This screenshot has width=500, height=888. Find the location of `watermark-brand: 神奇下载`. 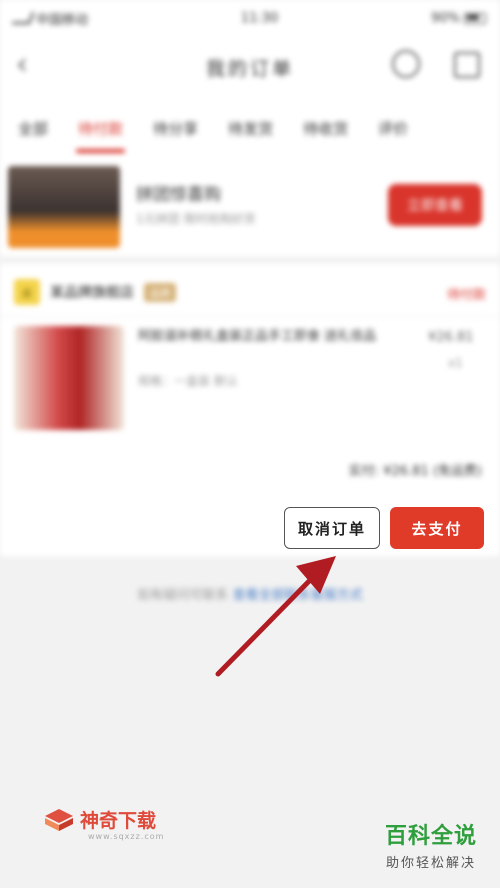

watermark-brand: 神奇下载 is located at coordinates (118, 821).